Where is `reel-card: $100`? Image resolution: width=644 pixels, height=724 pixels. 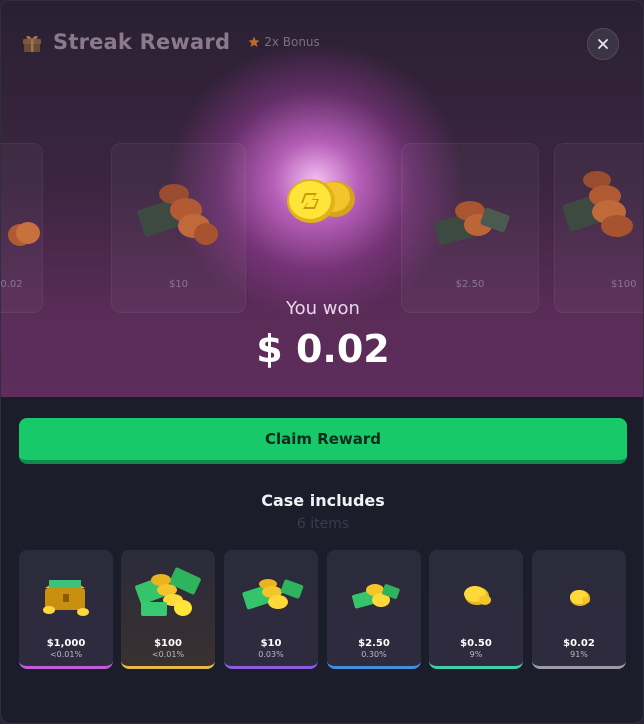
reel-card: $100 is located at coordinates (598, 228).